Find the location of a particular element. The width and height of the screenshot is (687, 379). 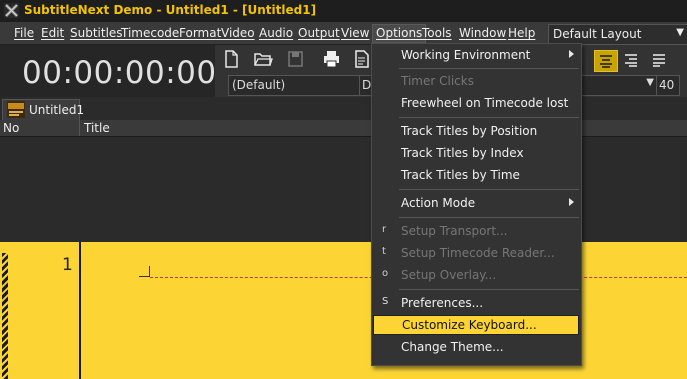

timecode-display: 00:00:00:00 is located at coordinates (119, 73).